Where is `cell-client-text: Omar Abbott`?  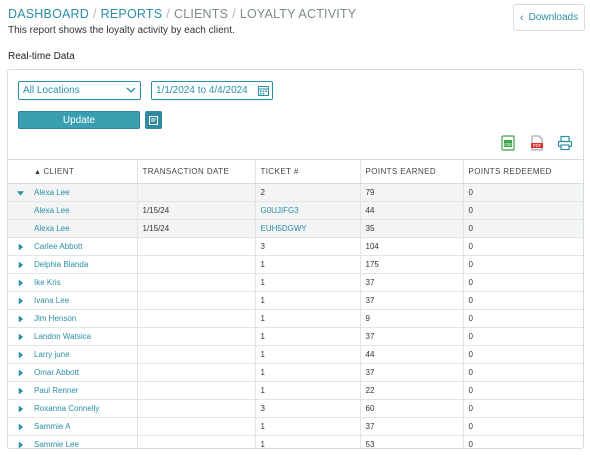 cell-client-text: Omar Abbott is located at coordinates (56, 372).